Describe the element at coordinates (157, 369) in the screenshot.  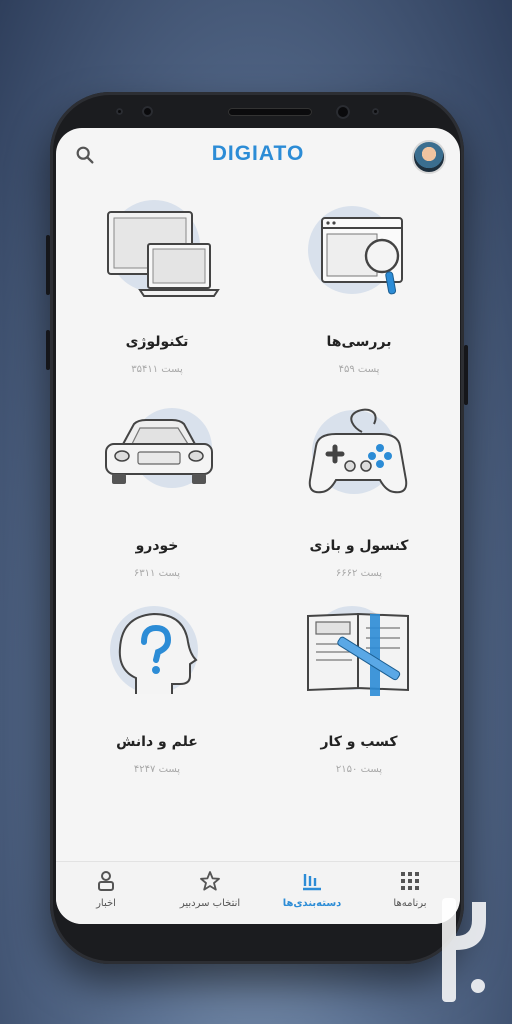
I see `category-post-count: ۳۵۴۱۱ پست` at that location.